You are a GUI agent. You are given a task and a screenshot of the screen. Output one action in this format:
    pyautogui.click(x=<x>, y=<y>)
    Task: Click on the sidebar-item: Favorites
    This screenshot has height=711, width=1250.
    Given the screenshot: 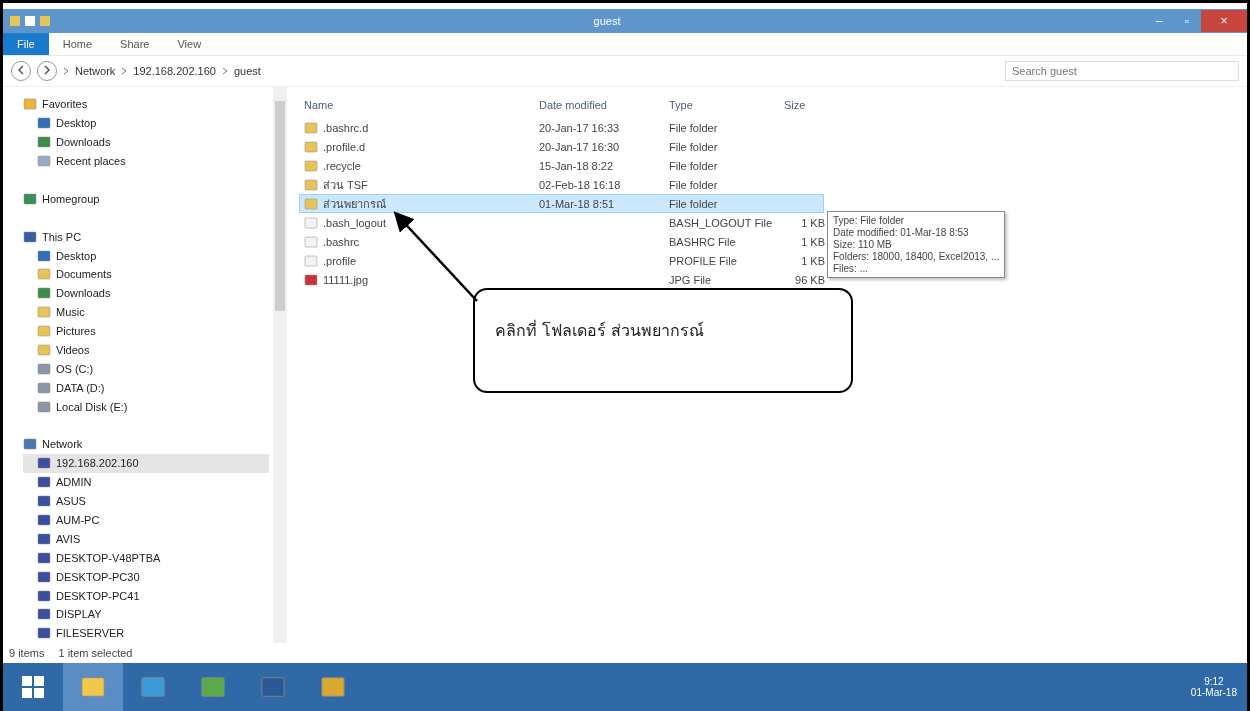 What is the action you would take?
    pyautogui.click(x=146, y=104)
    